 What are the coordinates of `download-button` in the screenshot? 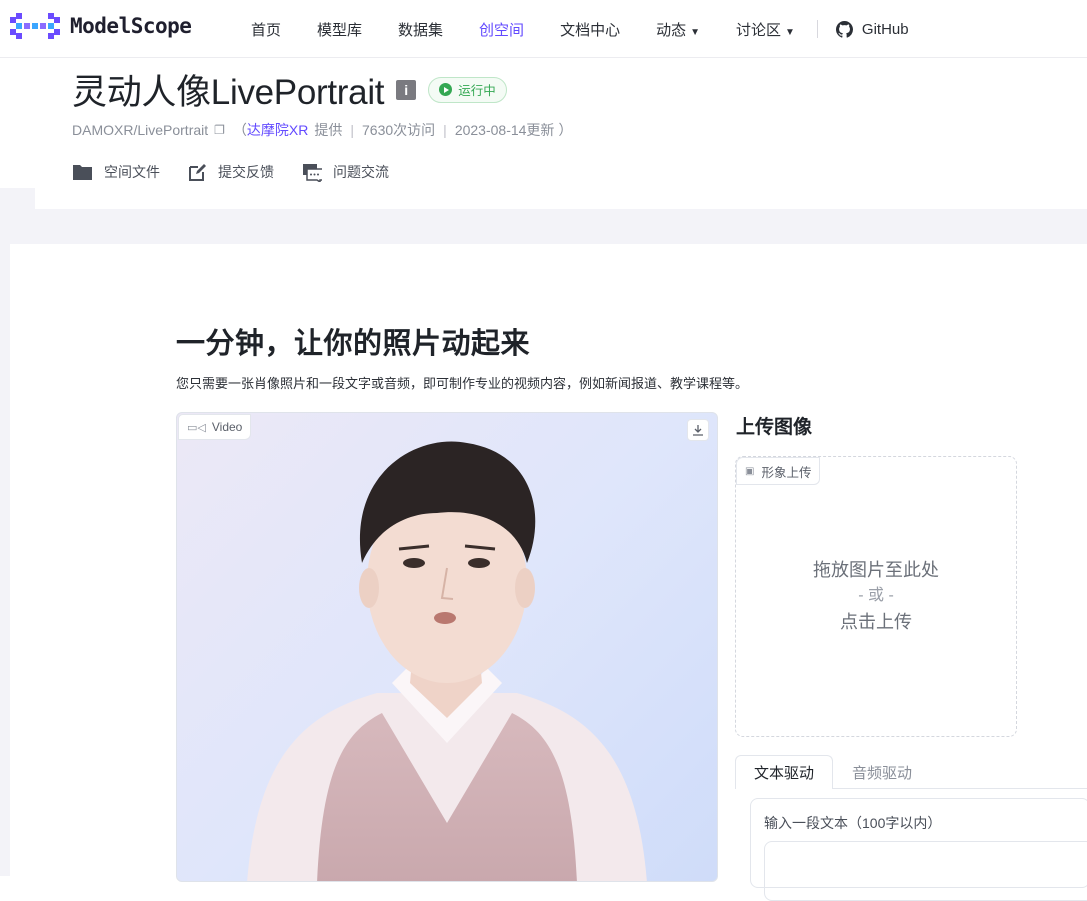 It's located at (698, 430).